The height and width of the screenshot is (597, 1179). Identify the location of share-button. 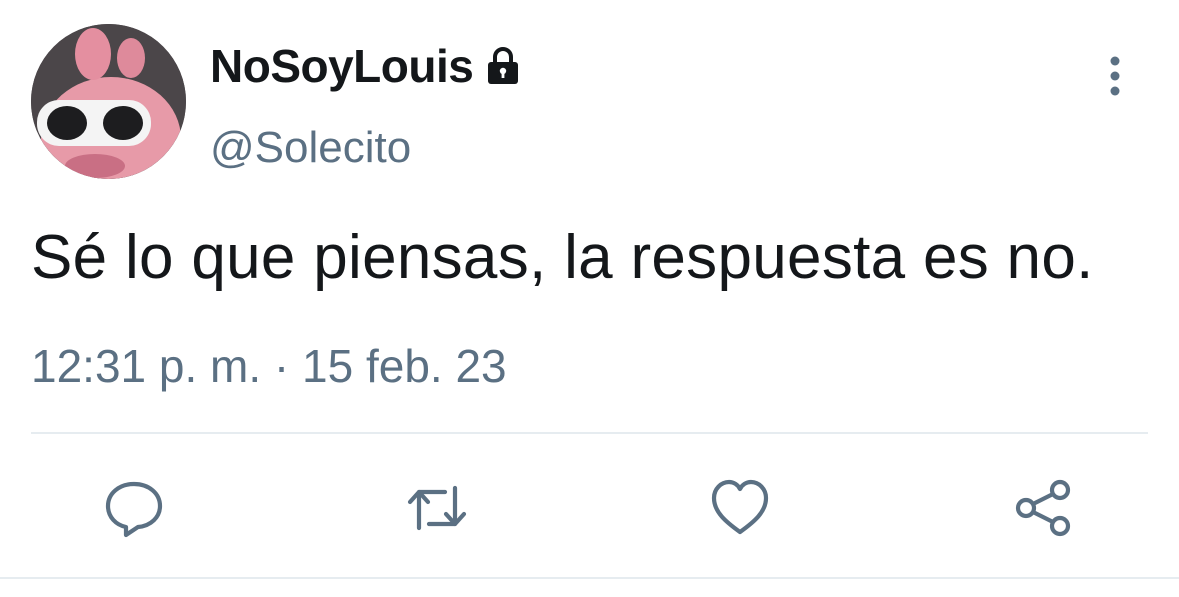
(1044, 508).